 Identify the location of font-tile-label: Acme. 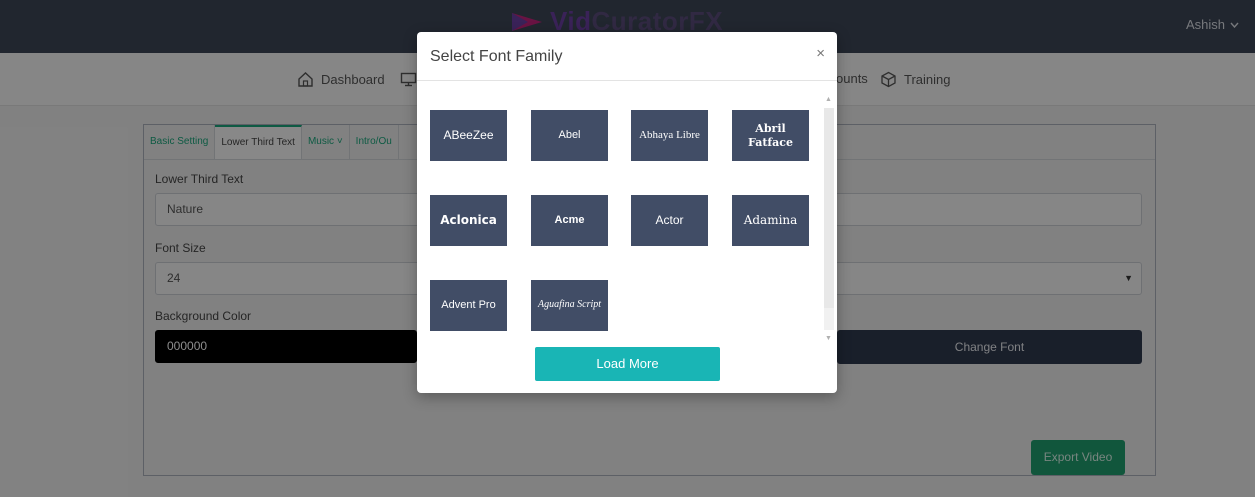
(569, 219).